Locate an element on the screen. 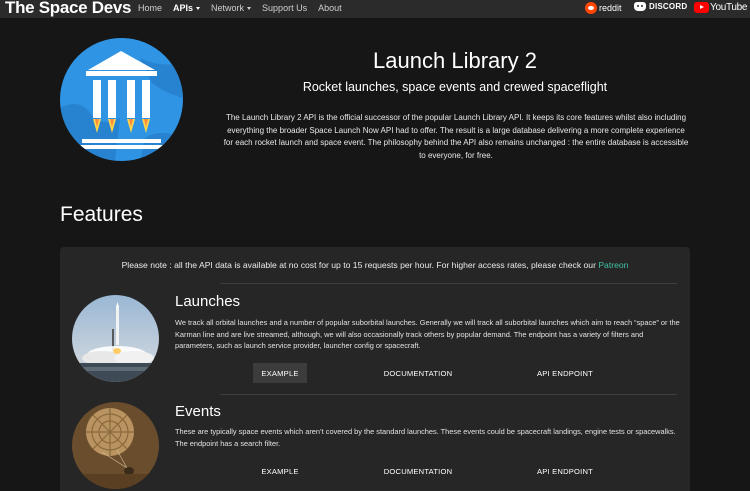 The width and height of the screenshot is (750, 491). nav-network-label: Network is located at coordinates (228, 8).